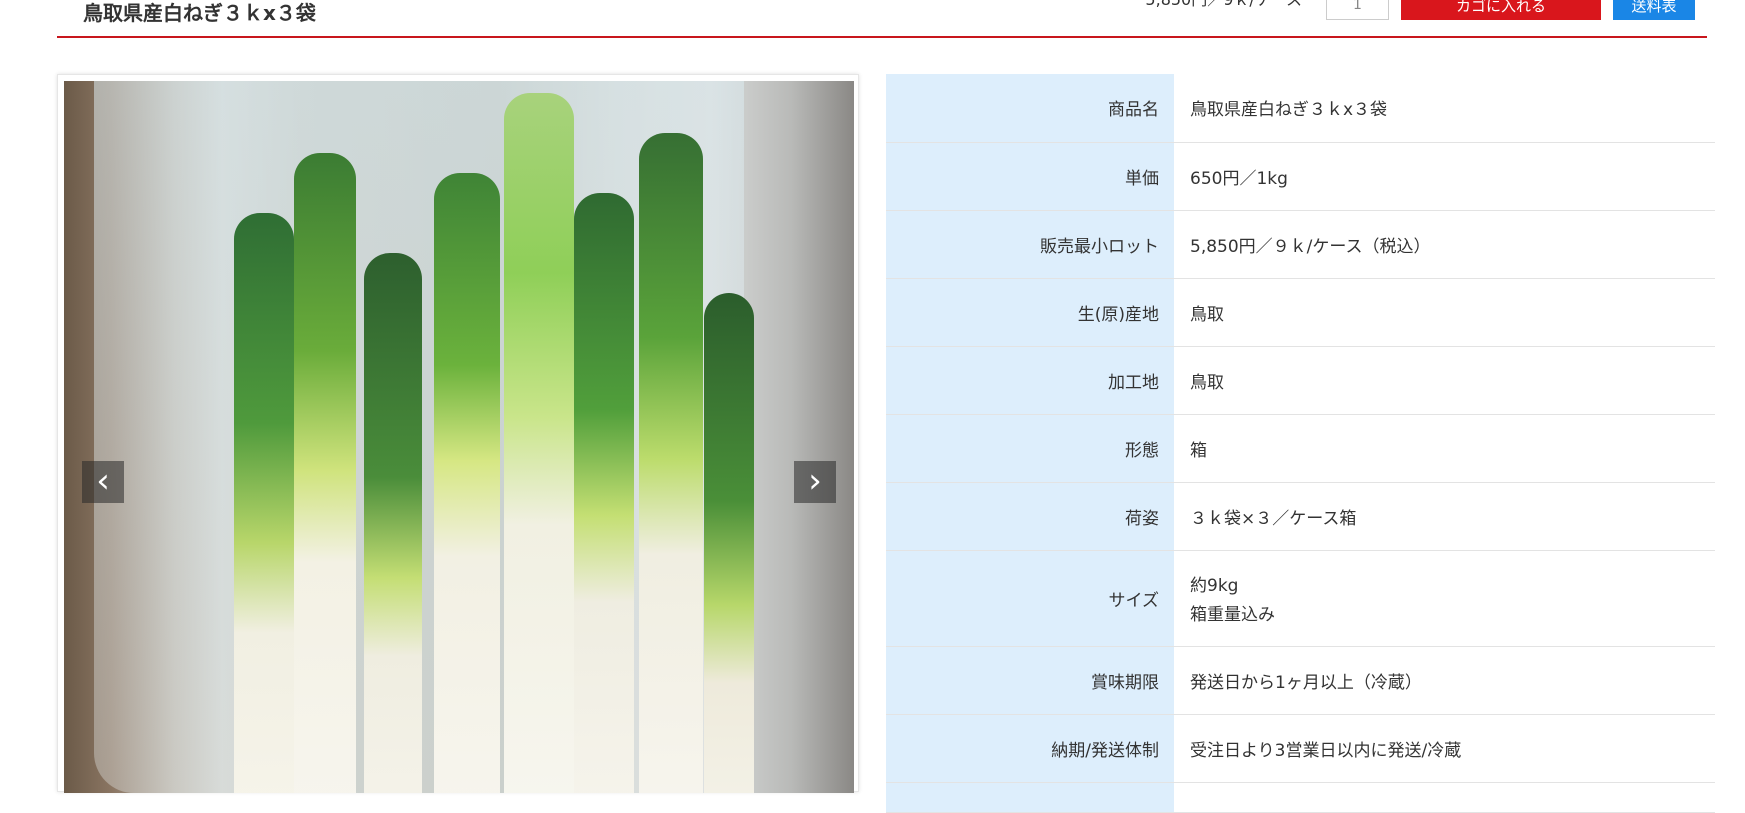 This screenshot has height=813, width=1745. Describe the element at coordinates (1444, 244) in the screenshot. I see `spec-value: 5,850円／９ｋ/ケース（税込）` at that location.